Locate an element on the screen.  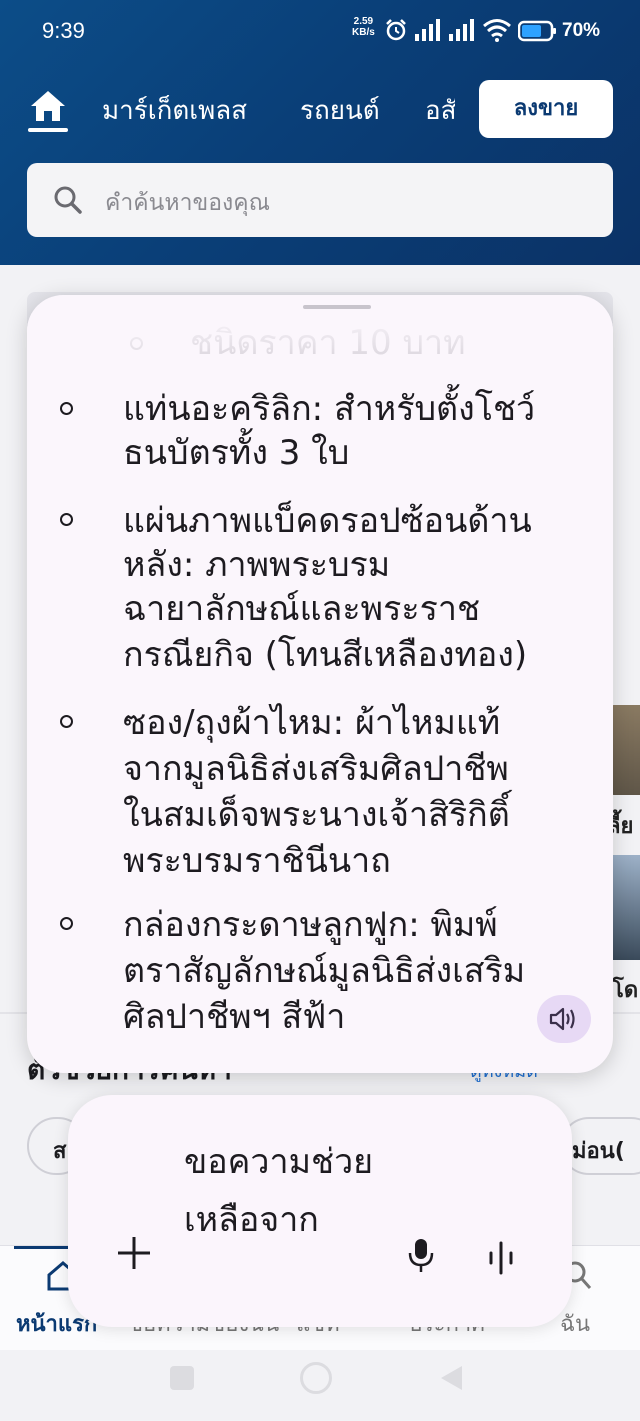
item-box-line-2: ตราสัญลักษณ์มูลนิธิส่งเสริม is located at coordinates (324, 971).